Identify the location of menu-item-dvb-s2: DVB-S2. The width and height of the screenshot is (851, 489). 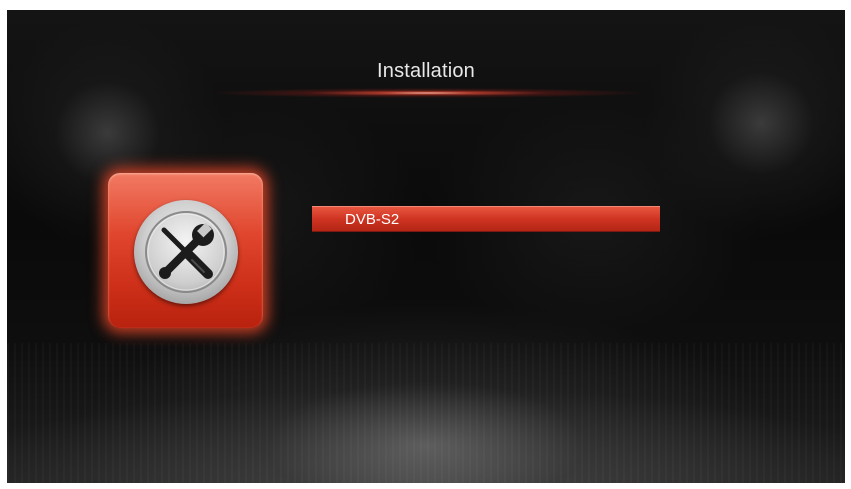
(486, 219).